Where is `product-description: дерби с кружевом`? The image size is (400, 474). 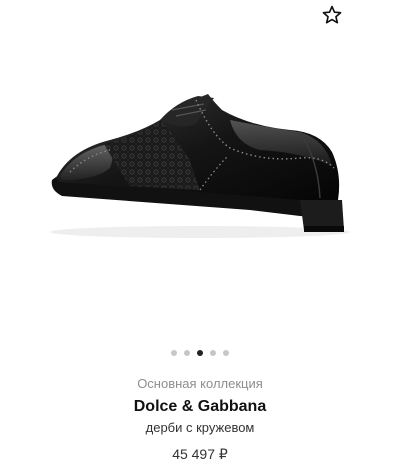
product-description: дерби с кружевом is located at coordinates (200, 427).